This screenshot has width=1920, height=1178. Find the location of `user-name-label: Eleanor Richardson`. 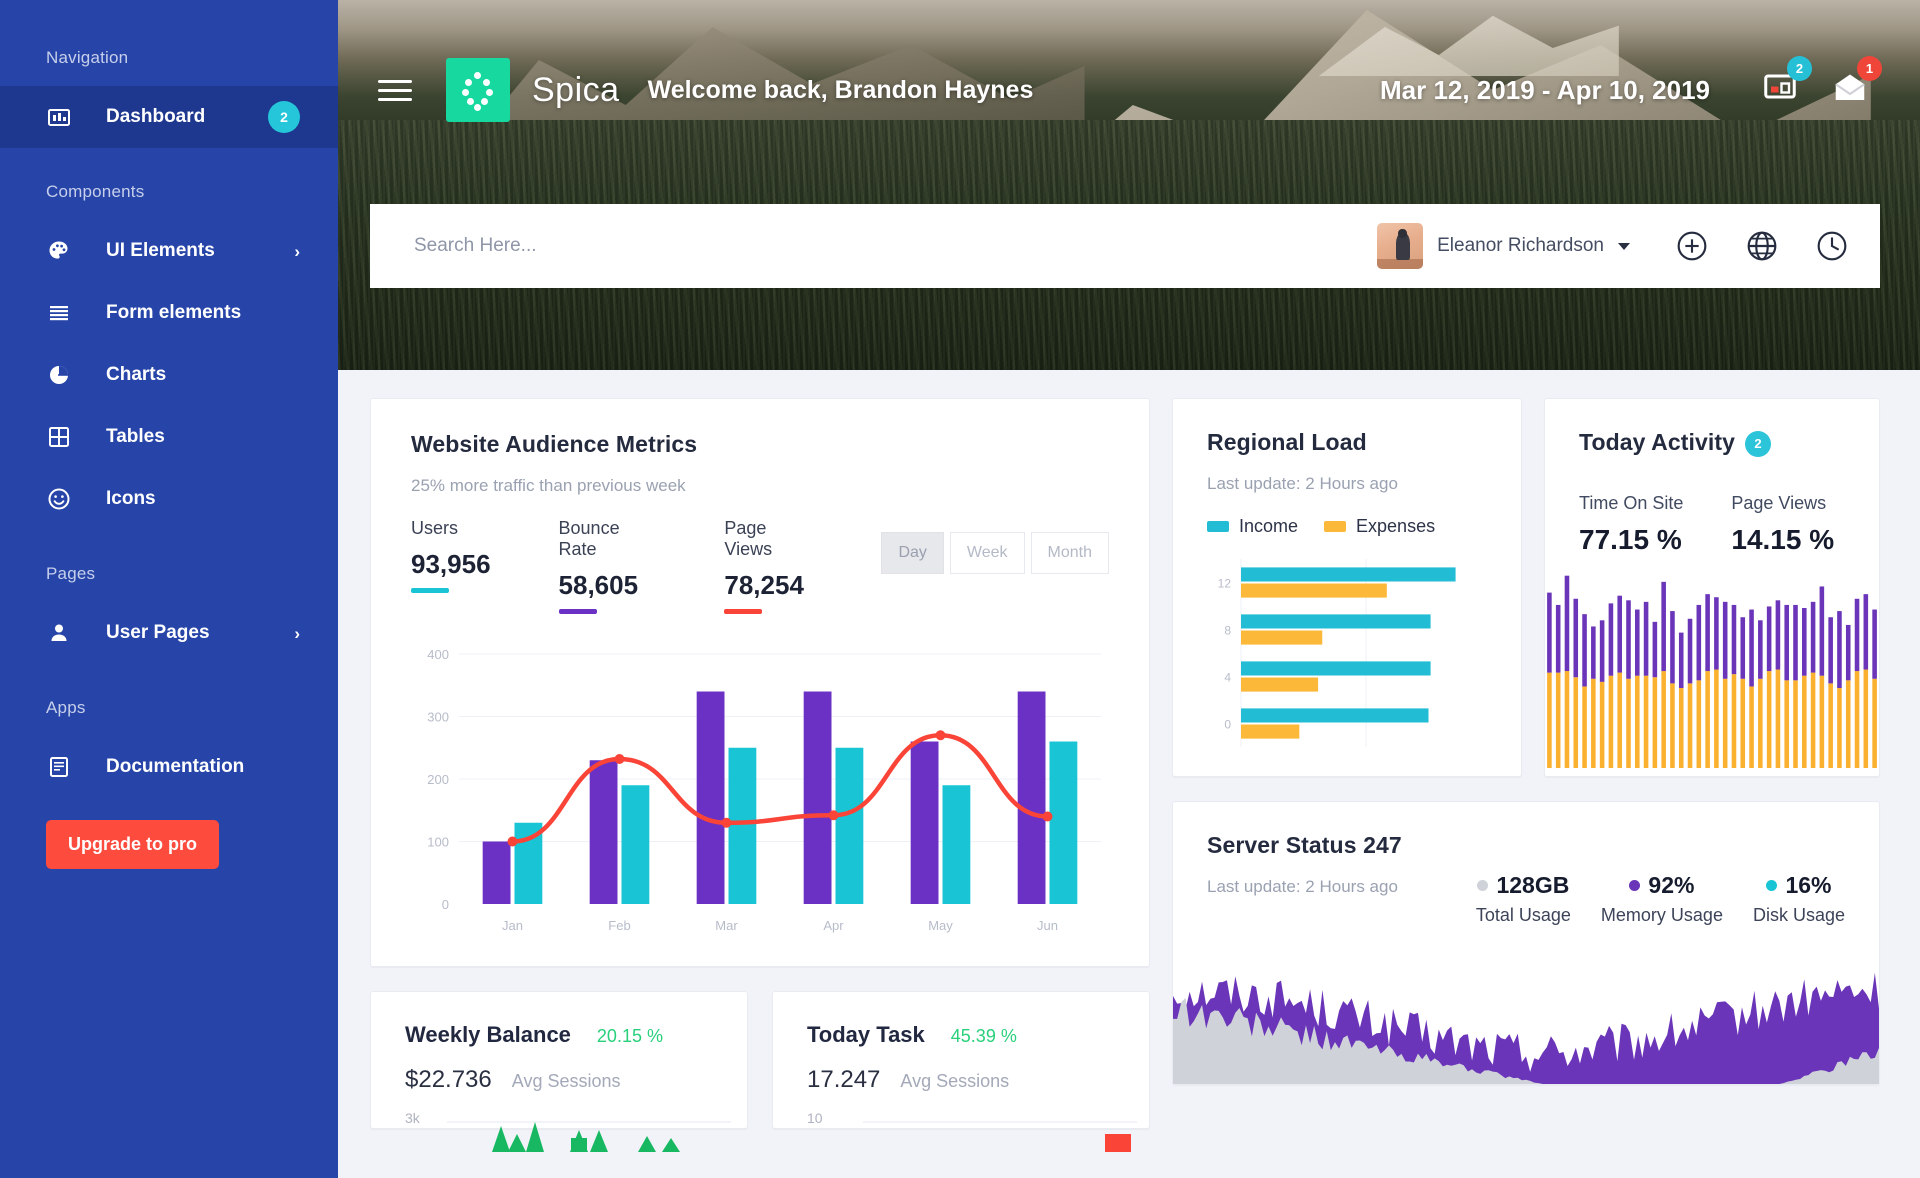

user-name-label: Eleanor Richardson is located at coordinates (1520, 245).